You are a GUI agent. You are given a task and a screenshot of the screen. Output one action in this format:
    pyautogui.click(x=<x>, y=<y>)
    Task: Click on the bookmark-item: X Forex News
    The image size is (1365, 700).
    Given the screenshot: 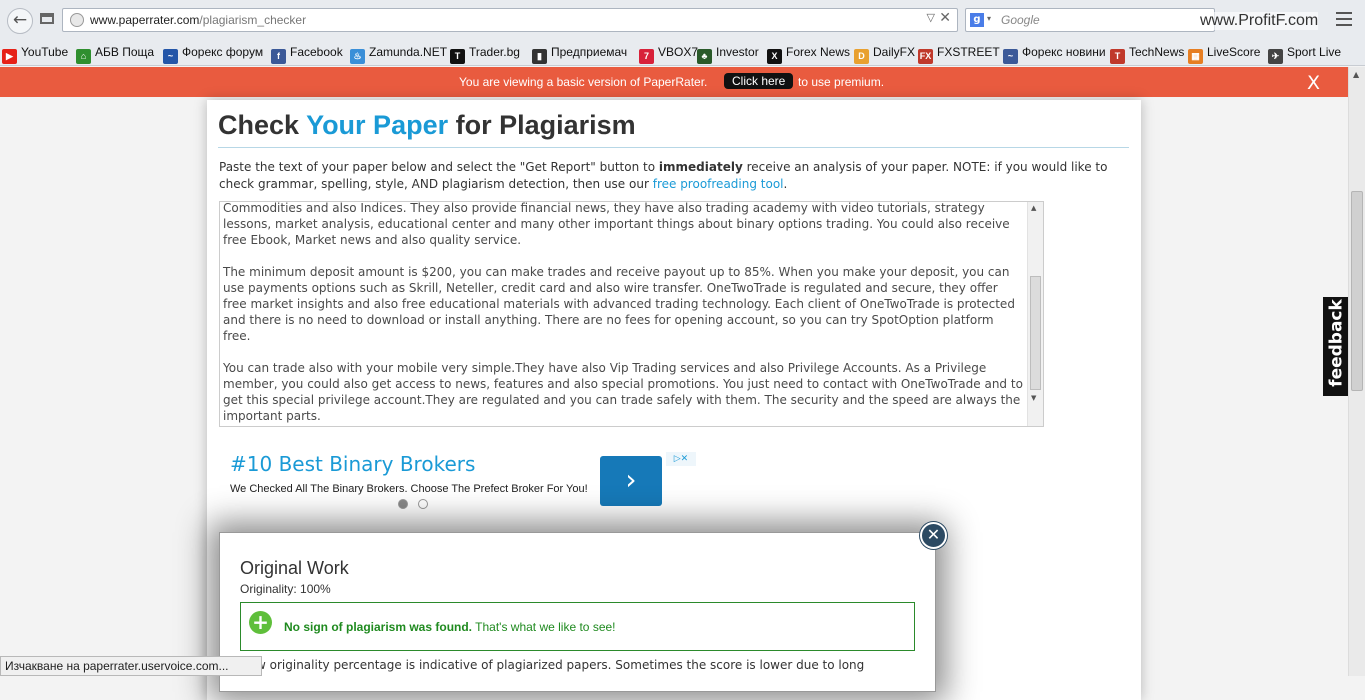 What is the action you would take?
    pyautogui.click(x=808, y=54)
    